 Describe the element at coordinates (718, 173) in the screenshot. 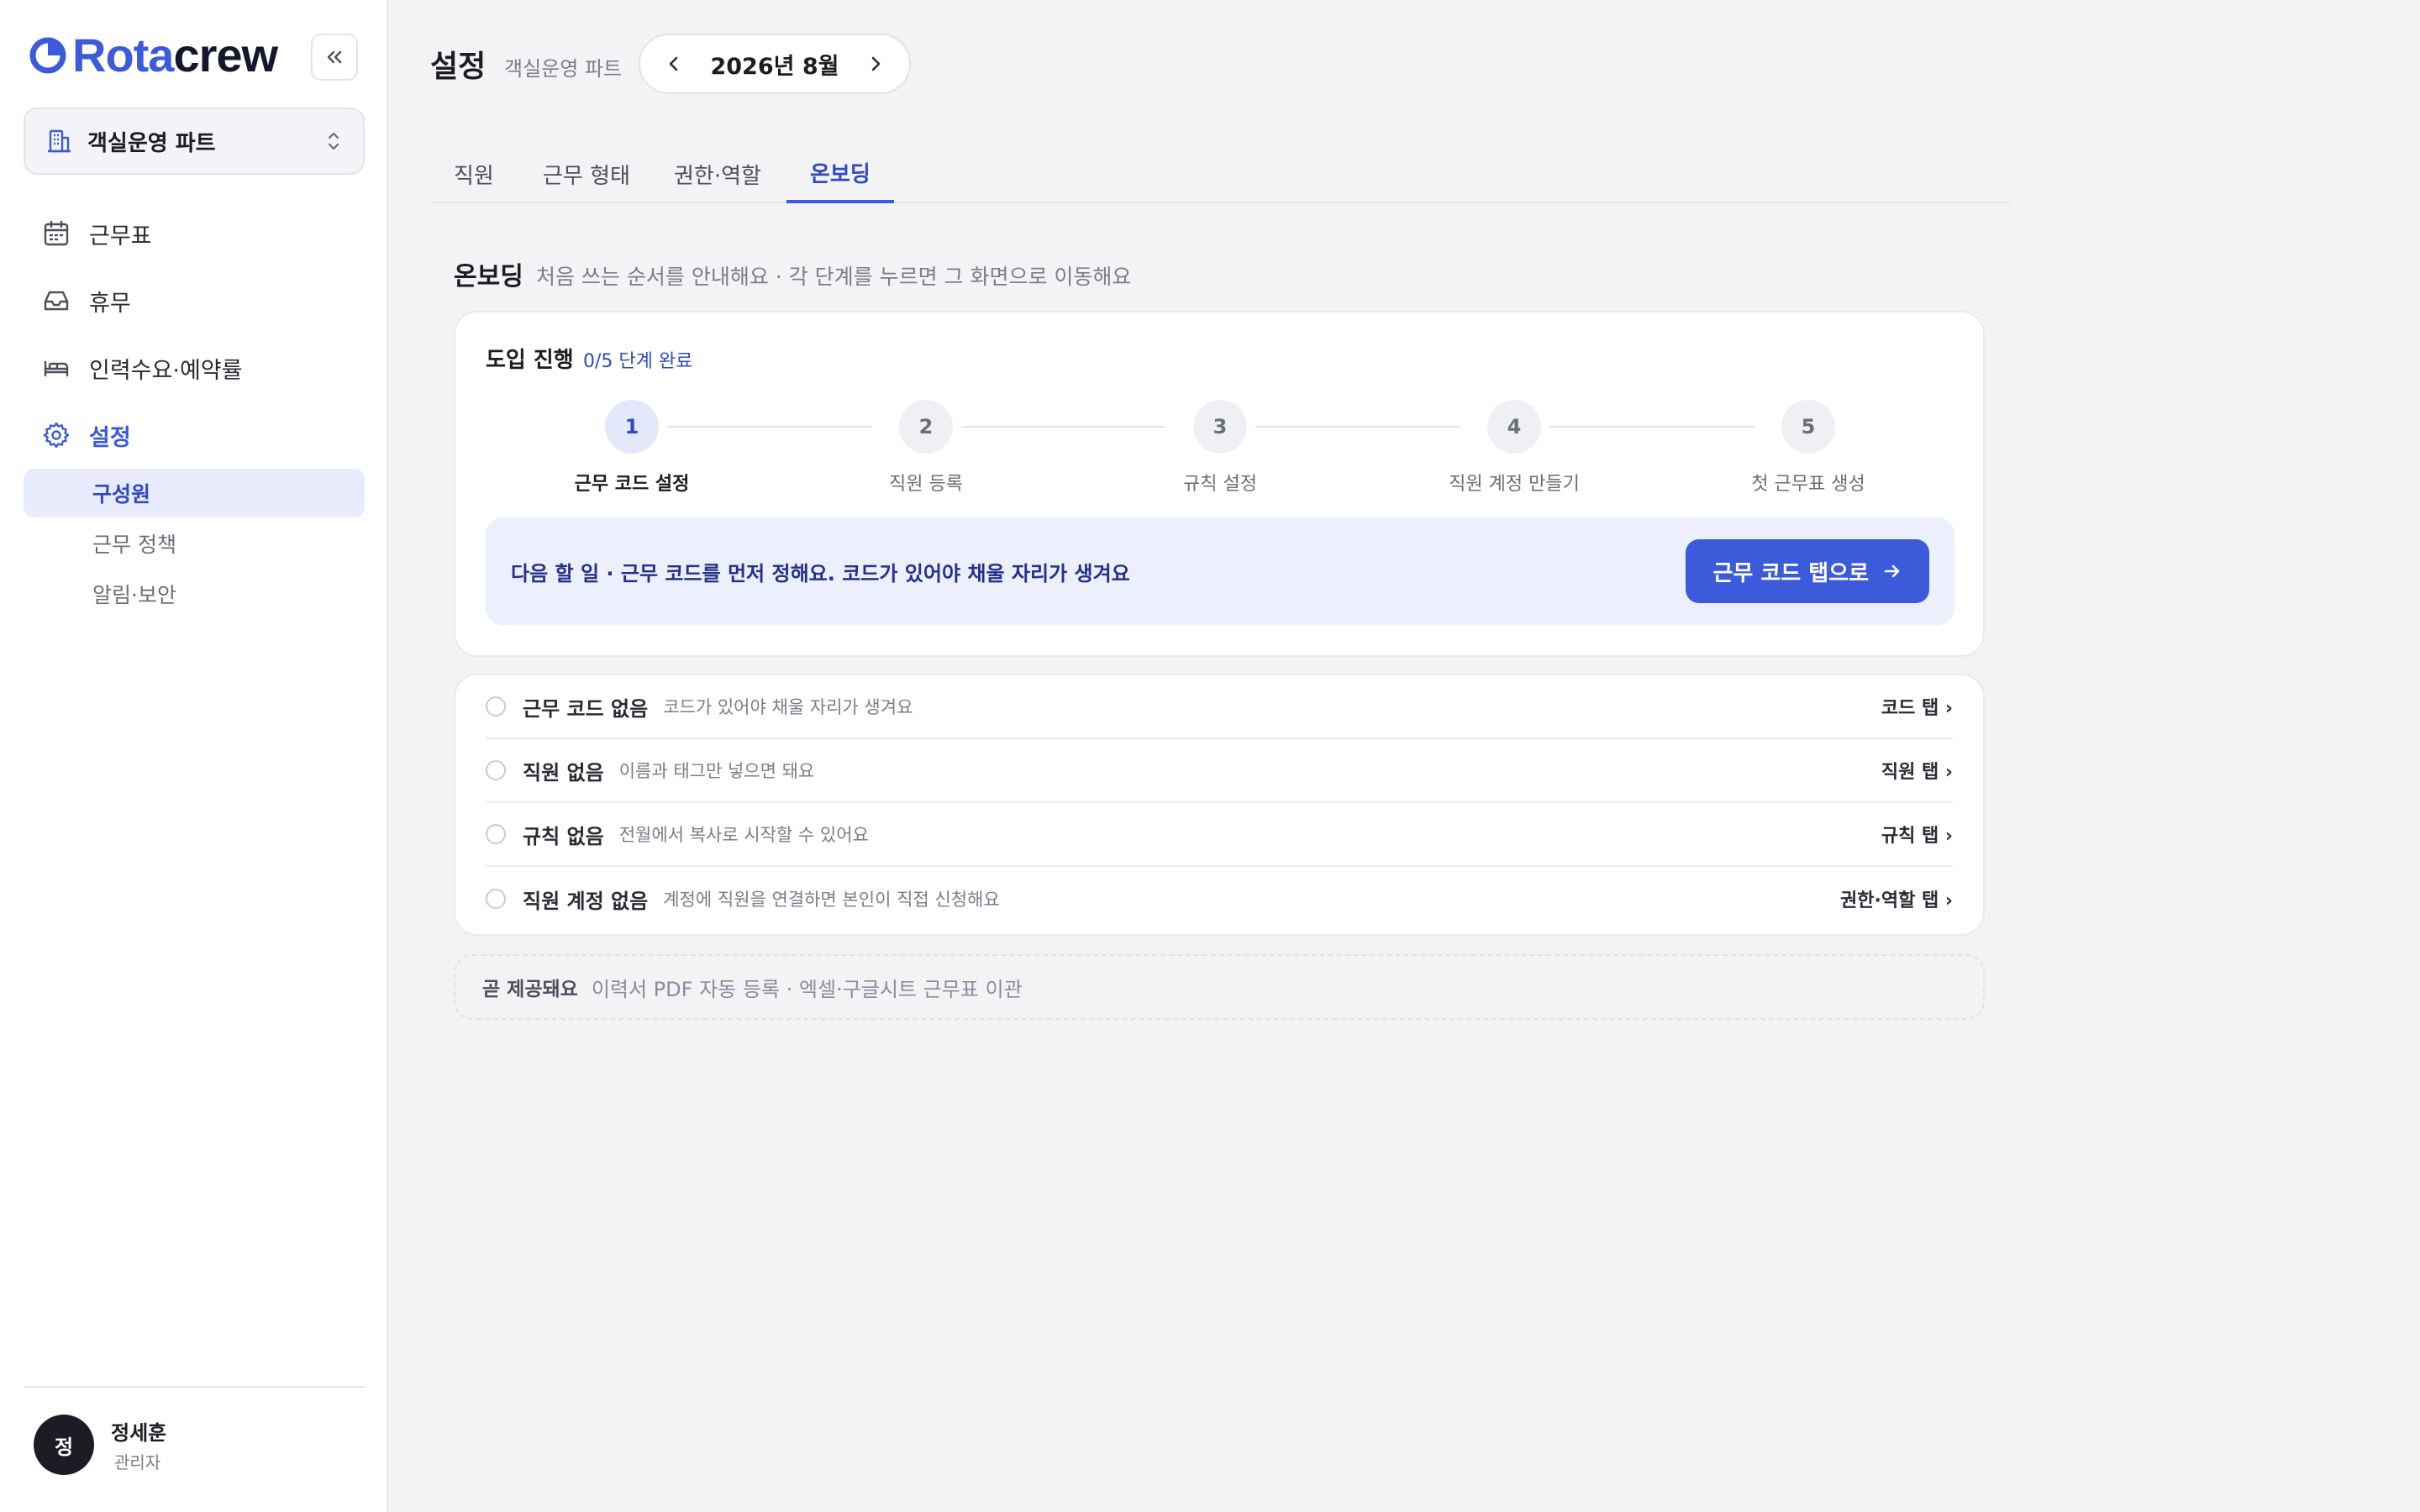

I see `tab-roles: 권한·역할` at that location.